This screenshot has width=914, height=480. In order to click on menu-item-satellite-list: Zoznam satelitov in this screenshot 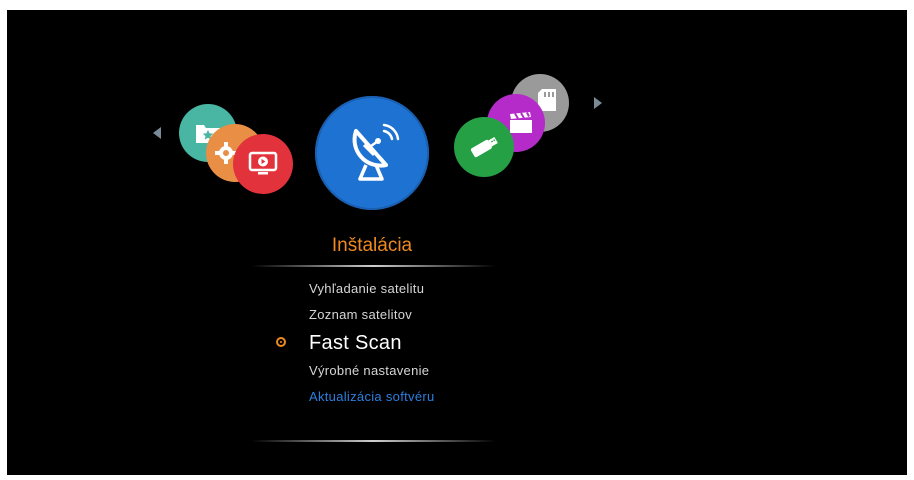, I will do `click(372, 315)`.